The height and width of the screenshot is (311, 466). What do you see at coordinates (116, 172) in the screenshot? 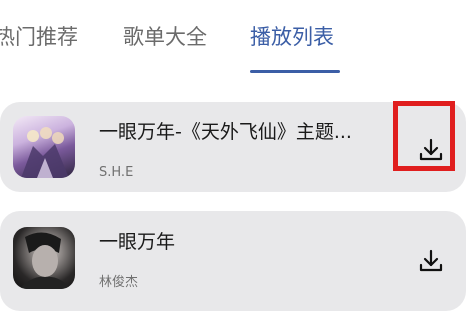
I see `song-artist: S.H.E` at bounding box center [116, 172].